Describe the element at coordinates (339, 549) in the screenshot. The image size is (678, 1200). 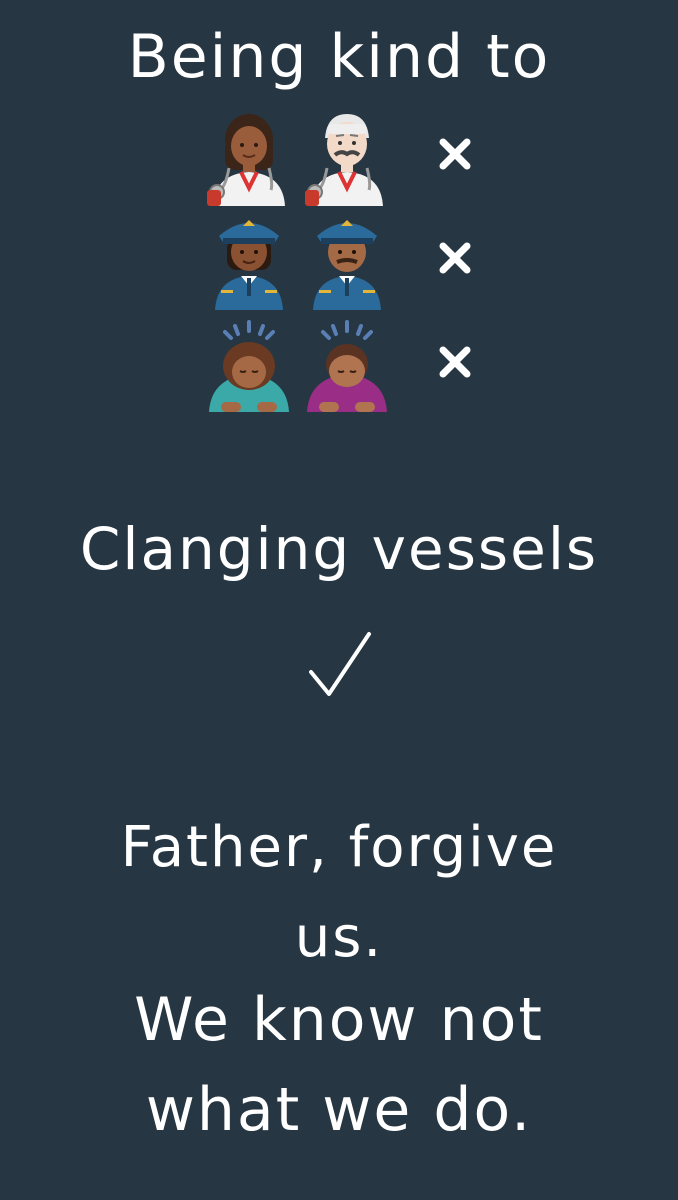
I see `clanging-vessels-text: Clanging vessels` at that location.